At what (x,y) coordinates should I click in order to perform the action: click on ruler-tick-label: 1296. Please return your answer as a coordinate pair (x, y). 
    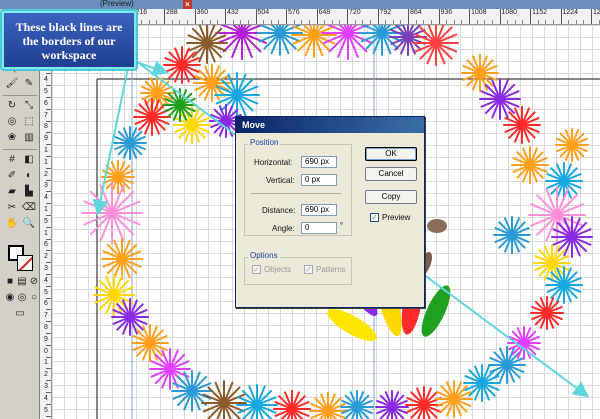
    Looking at the image, I should click on (596, 12).